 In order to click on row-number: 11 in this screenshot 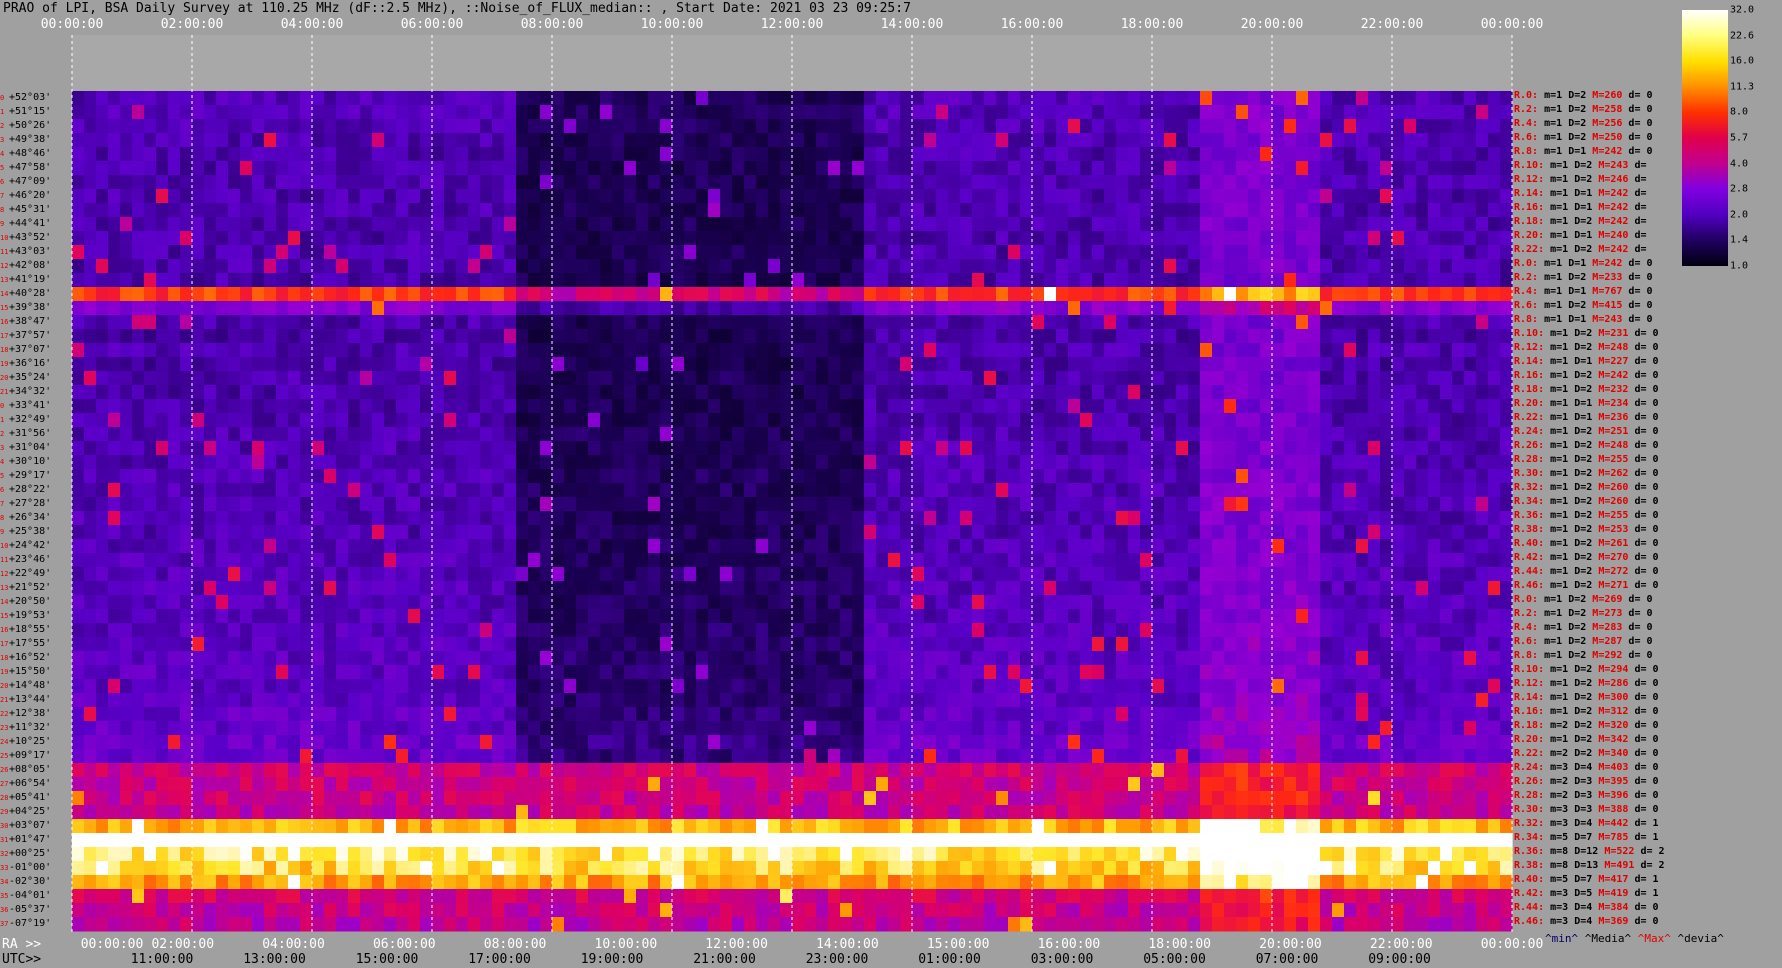, I will do `click(4, 560)`.